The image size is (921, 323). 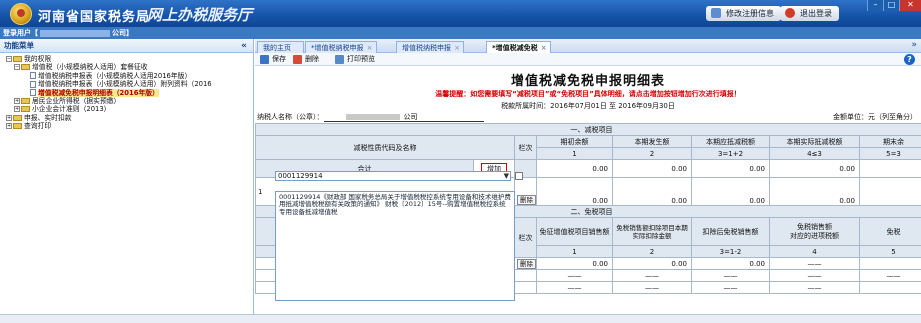 I want to click on total-deductible-amount: 0.00, so click(x=730, y=168).